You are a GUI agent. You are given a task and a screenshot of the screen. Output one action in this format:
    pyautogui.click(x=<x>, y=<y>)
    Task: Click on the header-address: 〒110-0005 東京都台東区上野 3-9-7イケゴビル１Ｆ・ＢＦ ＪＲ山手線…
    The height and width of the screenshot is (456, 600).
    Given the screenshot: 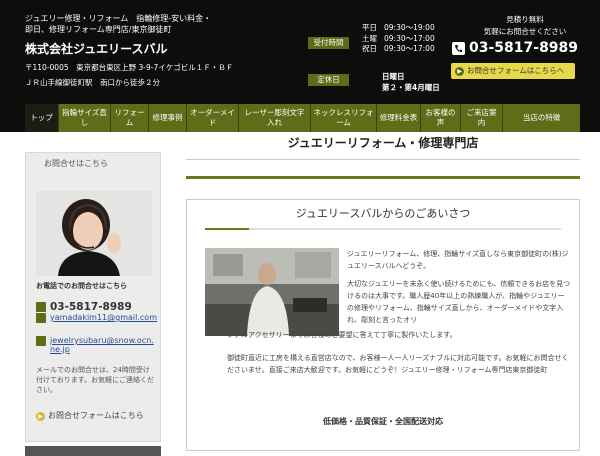 What is the action you would take?
    pyautogui.click(x=129, y=75)
    